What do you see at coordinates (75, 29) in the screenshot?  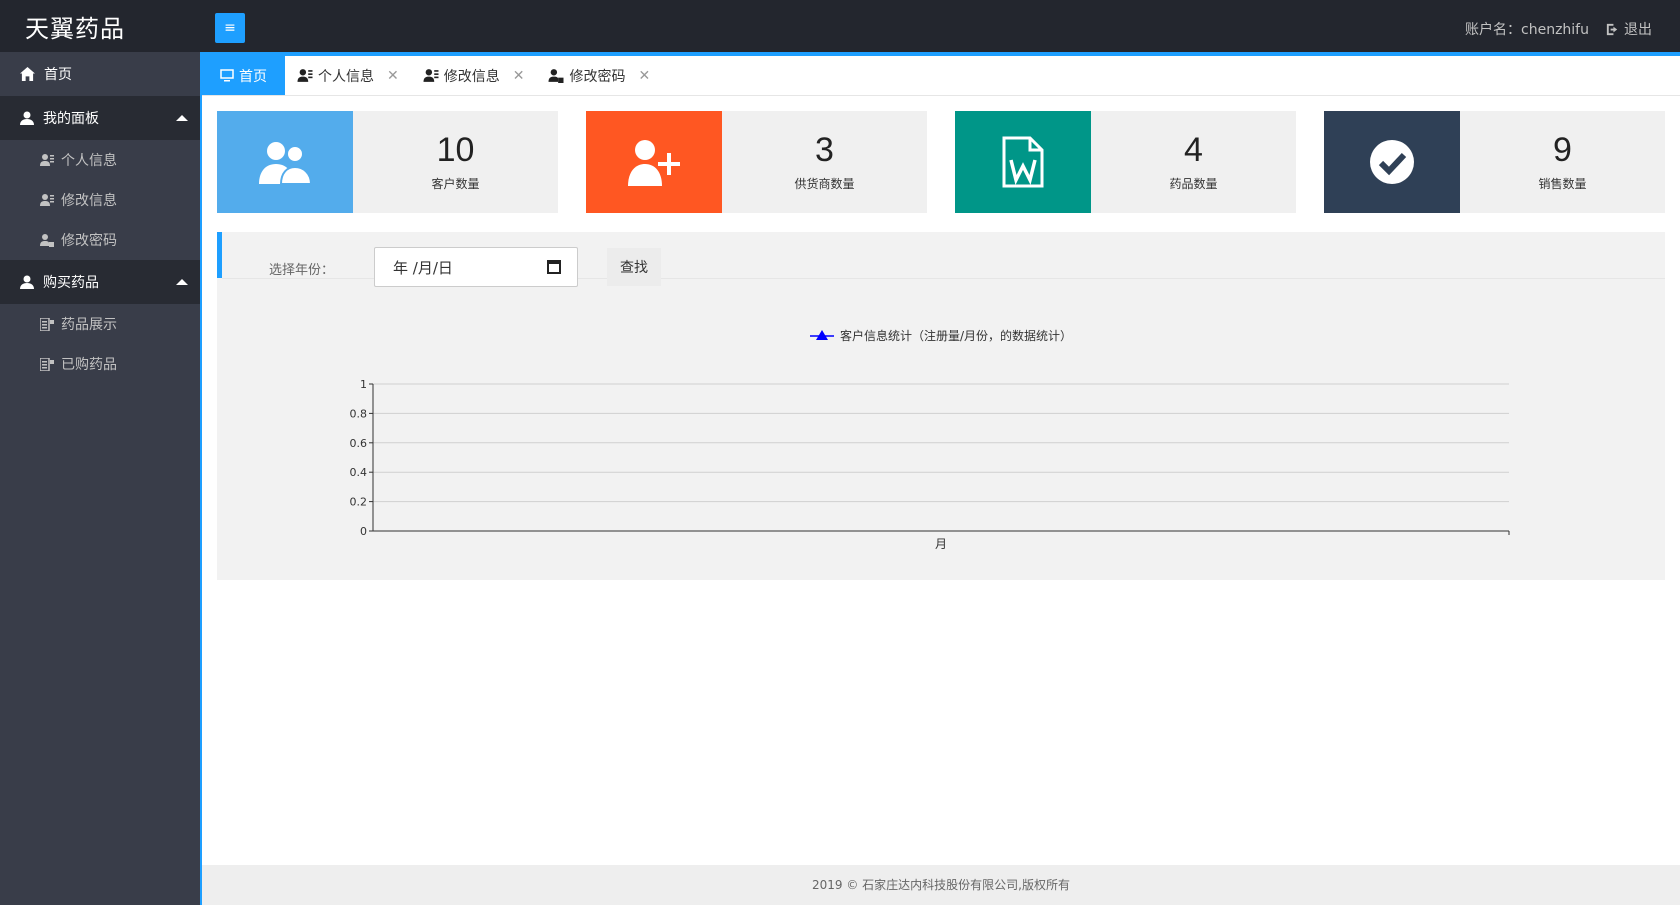 I see `app-logo: 天翼药品` at bounding box center [75, 29].